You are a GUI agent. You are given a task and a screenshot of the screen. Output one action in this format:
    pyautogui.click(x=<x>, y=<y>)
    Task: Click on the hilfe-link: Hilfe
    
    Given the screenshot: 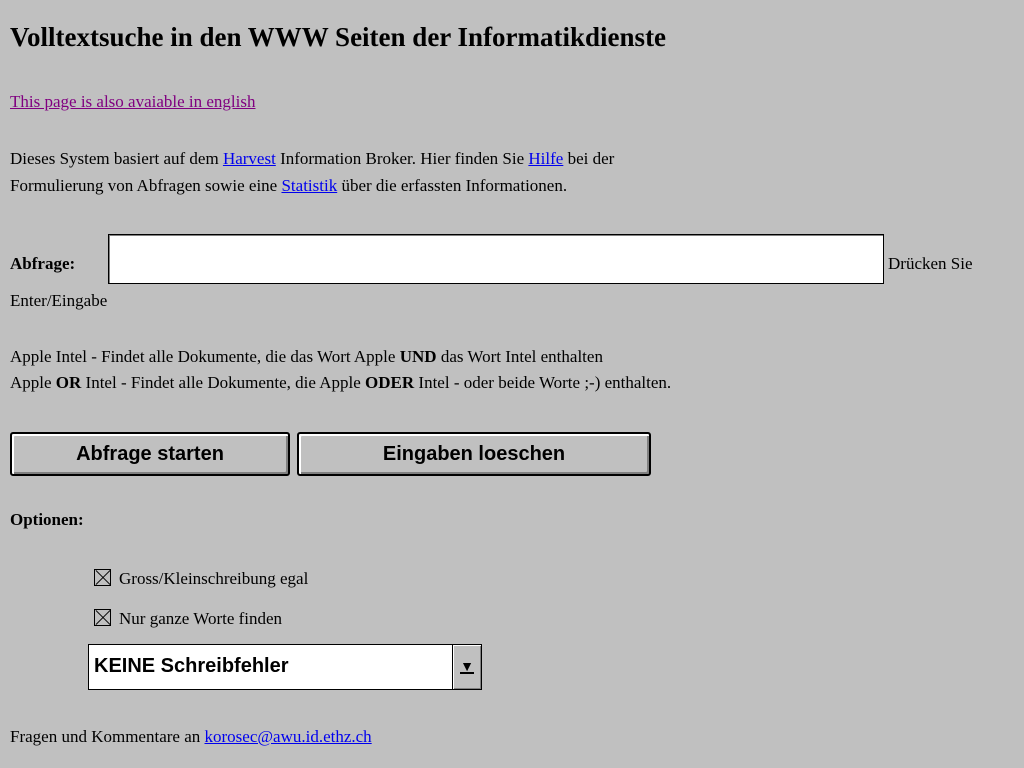 What is the action you would take?
    pyautogui.click(x=545, y=158)
    